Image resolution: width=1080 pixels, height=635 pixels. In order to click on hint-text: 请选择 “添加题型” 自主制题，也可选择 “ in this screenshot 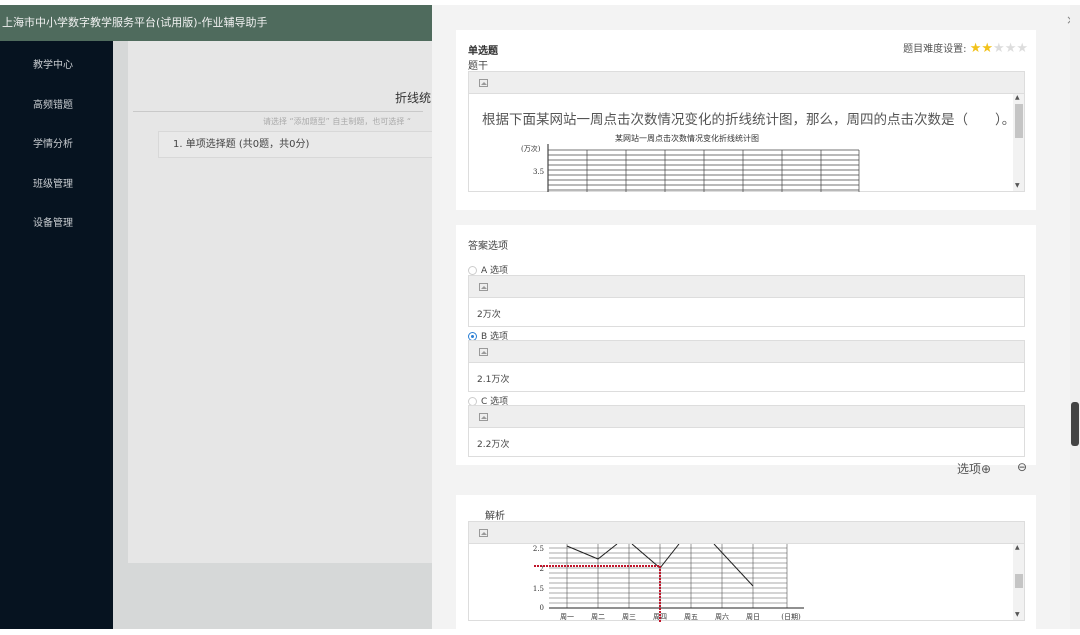, I will do `click(337, 121)`.